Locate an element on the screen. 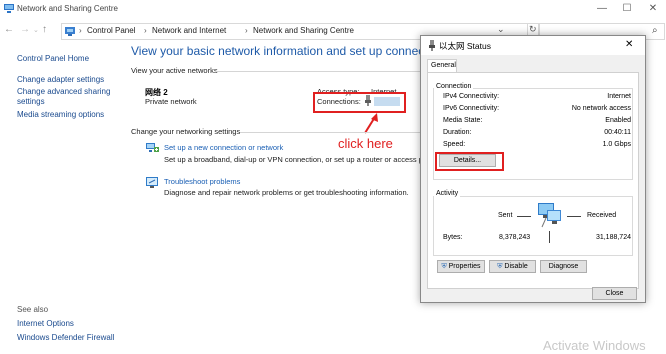 The height and width of the screenshot is (354, 666). troubleshoot-icon is located at coordinates (152, 182).